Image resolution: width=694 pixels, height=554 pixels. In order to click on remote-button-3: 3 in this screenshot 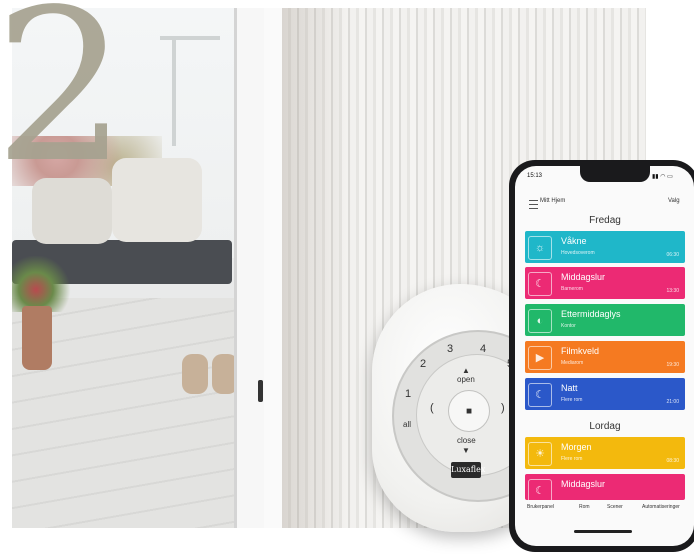, I will do `click(450, 349)`.